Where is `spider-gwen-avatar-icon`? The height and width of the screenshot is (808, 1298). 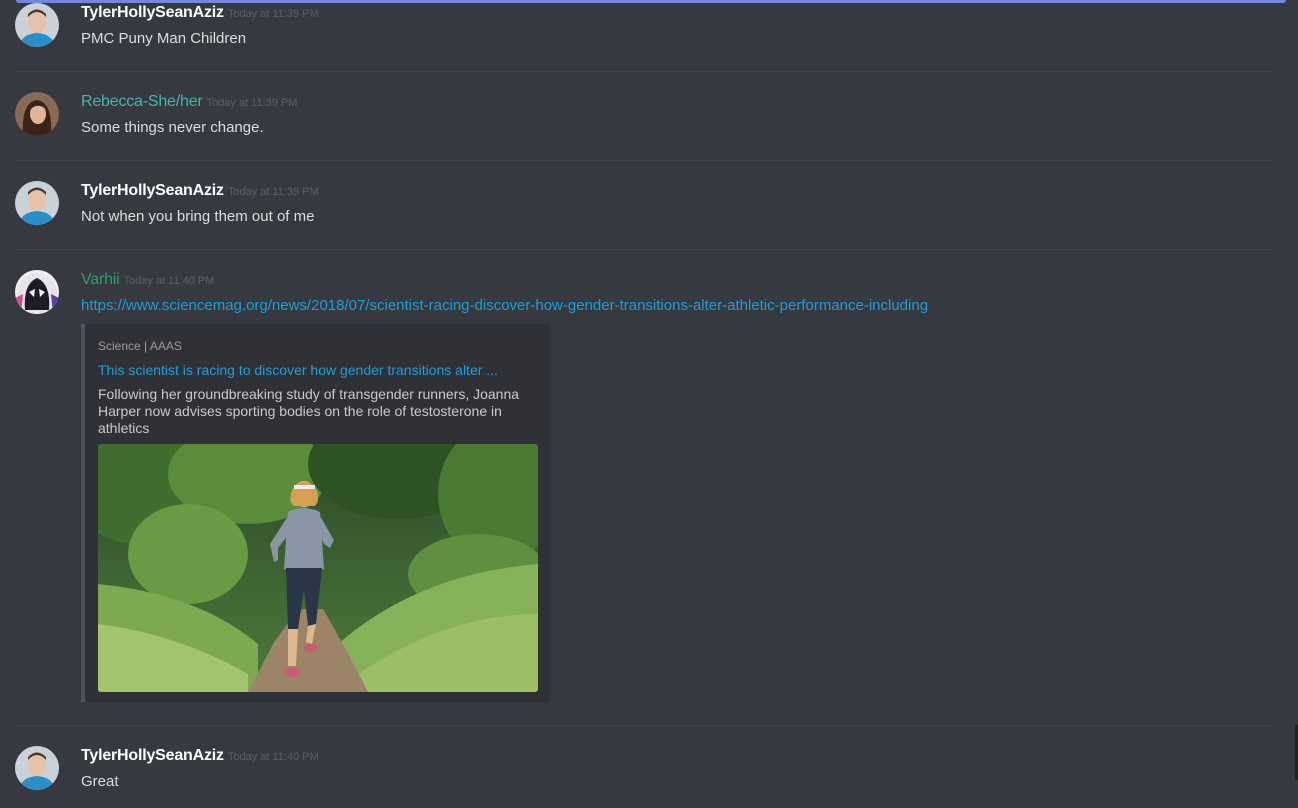 spider-gwen-avatar-icon is located at coordinates (37, 292).